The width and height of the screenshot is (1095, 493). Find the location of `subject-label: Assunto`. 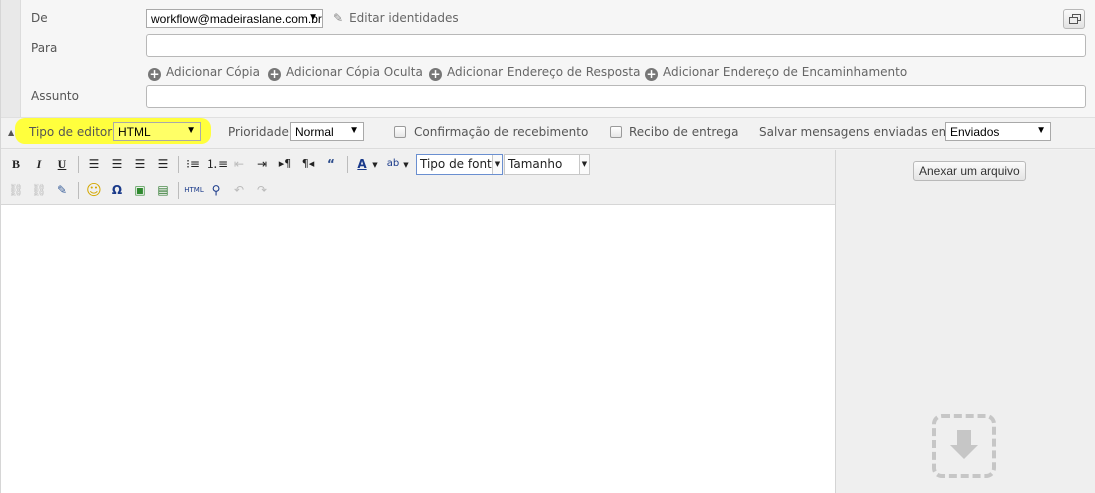

subject-label: Assunto is located at coordinates (55, 96).